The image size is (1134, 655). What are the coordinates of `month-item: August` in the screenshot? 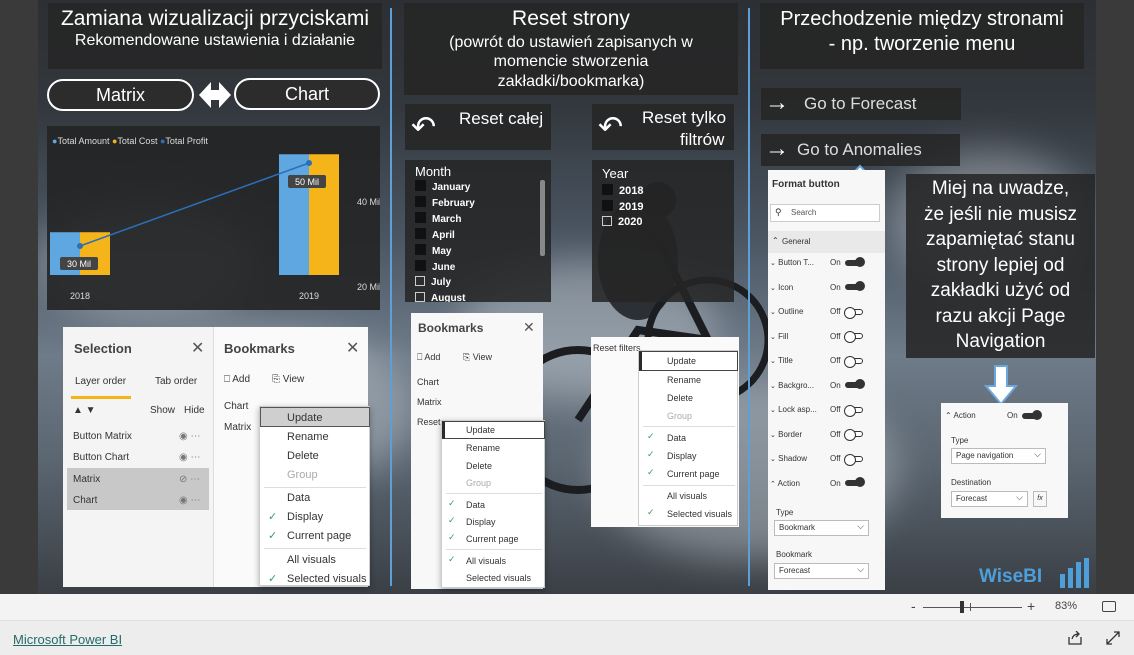 It's located at (440, 297).